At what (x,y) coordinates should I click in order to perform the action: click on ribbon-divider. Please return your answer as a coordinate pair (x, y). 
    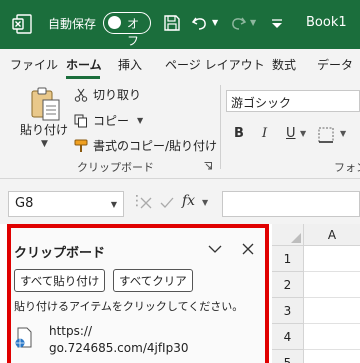
    Looking at the image, I should click on (220, 127).